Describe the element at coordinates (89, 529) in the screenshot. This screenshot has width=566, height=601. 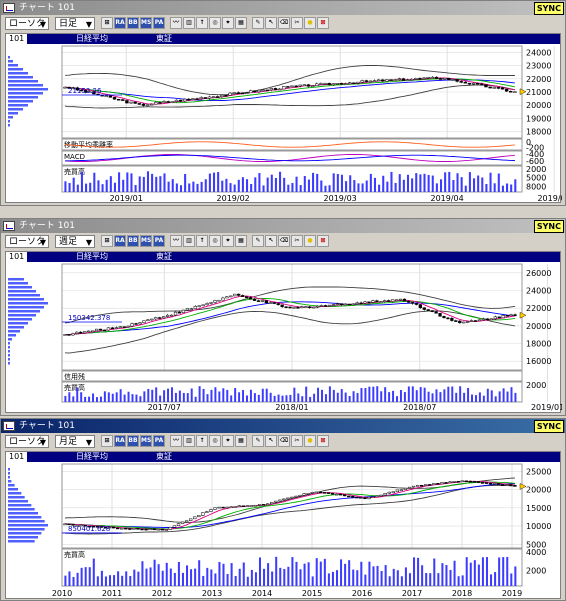
I see `price-reference-label: 850401.628` at that location.